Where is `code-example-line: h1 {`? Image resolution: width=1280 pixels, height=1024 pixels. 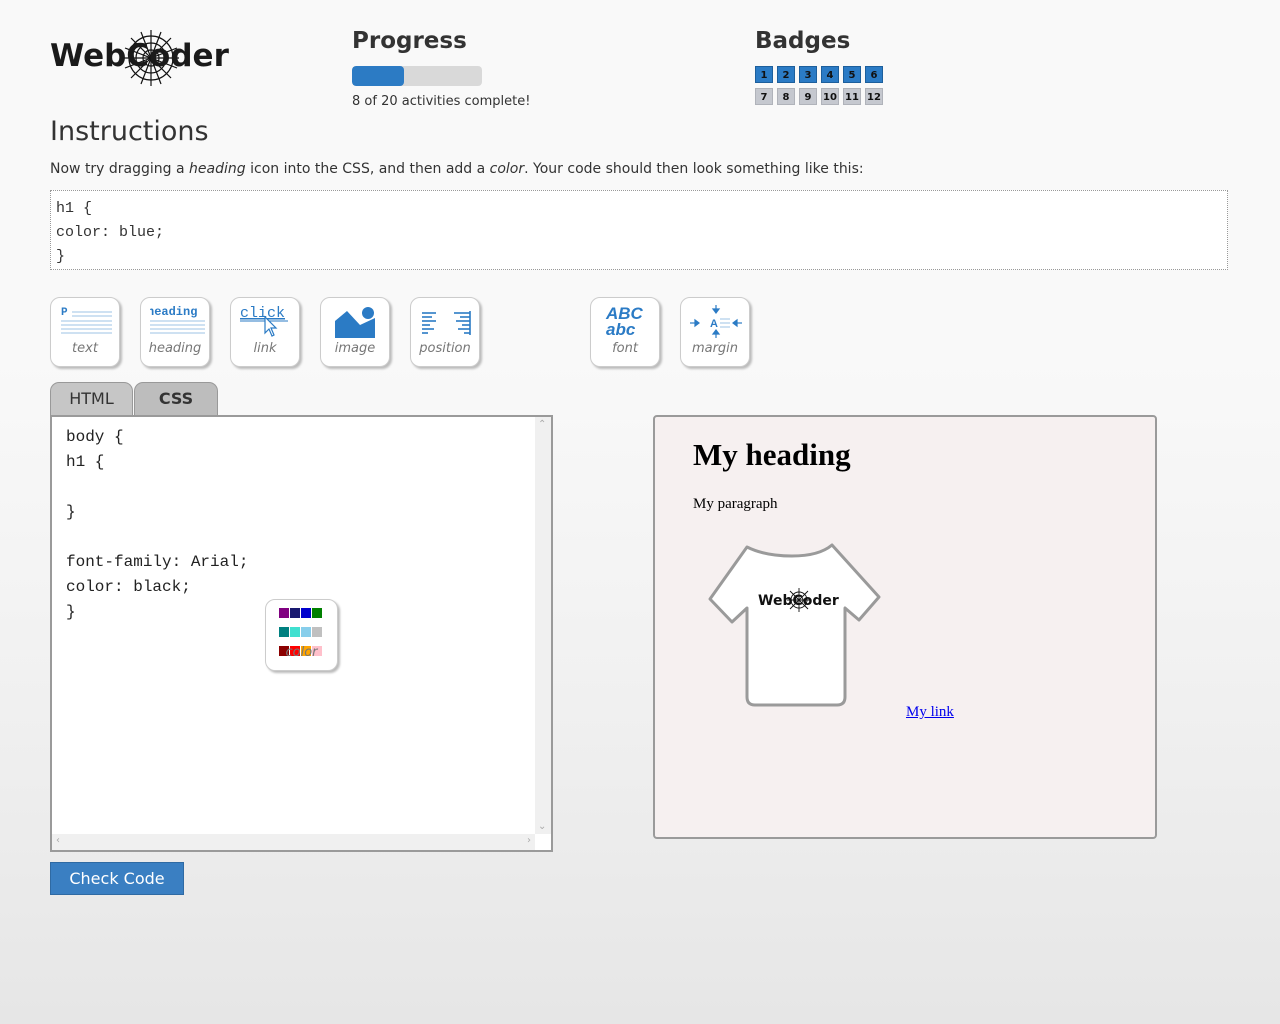
code-example-line: h1 { is located at coordinates (74, 208).